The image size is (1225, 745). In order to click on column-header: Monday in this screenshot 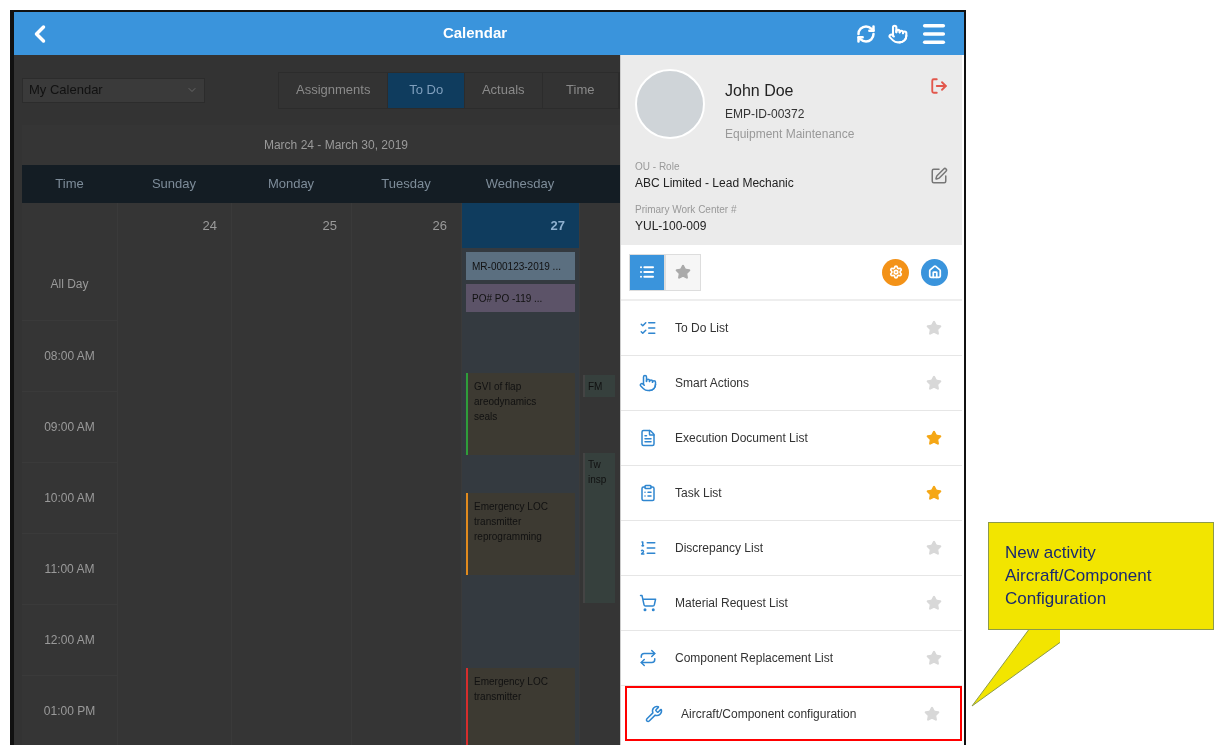, I will do `click(291, 184)`.